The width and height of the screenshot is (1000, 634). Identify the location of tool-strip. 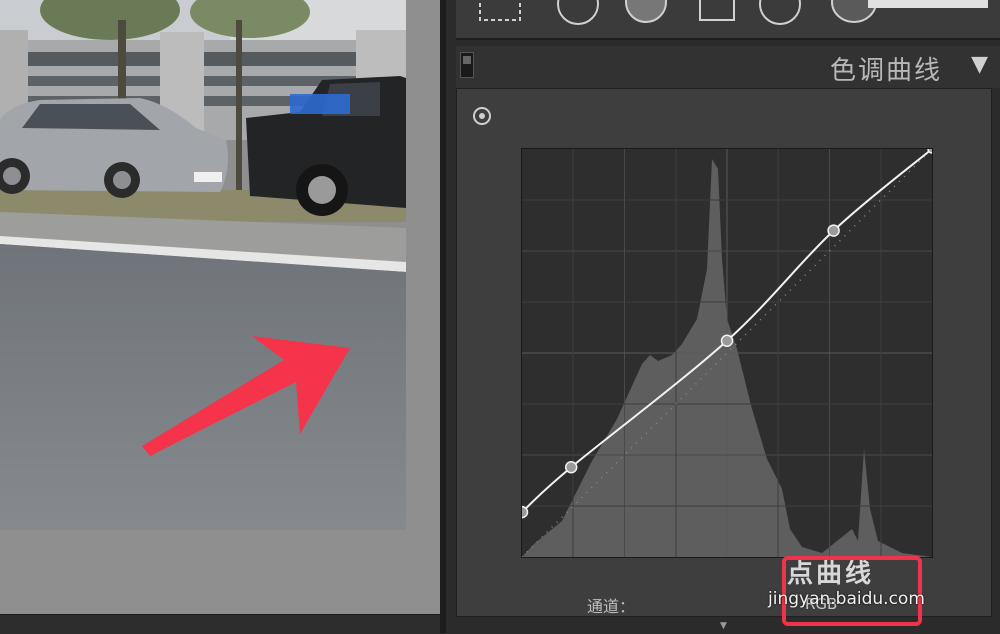
(728, 20).